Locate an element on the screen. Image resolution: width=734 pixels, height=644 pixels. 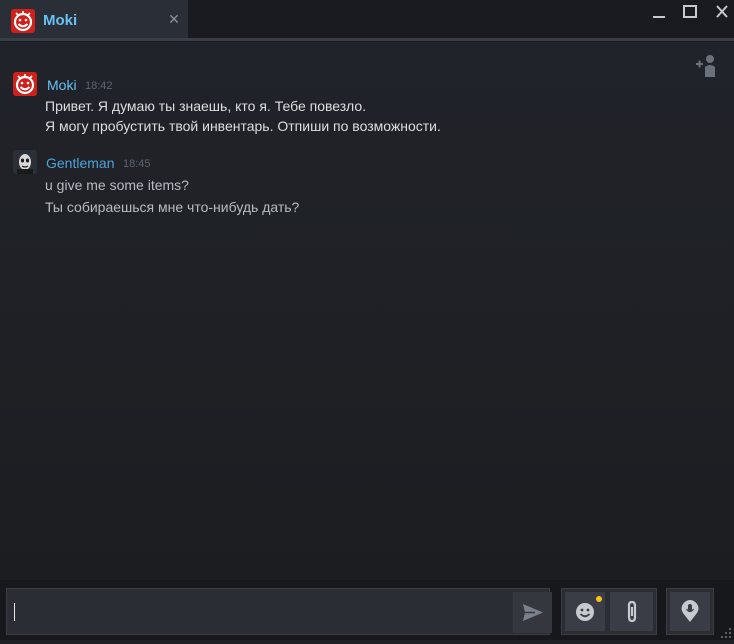
voice-group is located at coordinates (690, 611).